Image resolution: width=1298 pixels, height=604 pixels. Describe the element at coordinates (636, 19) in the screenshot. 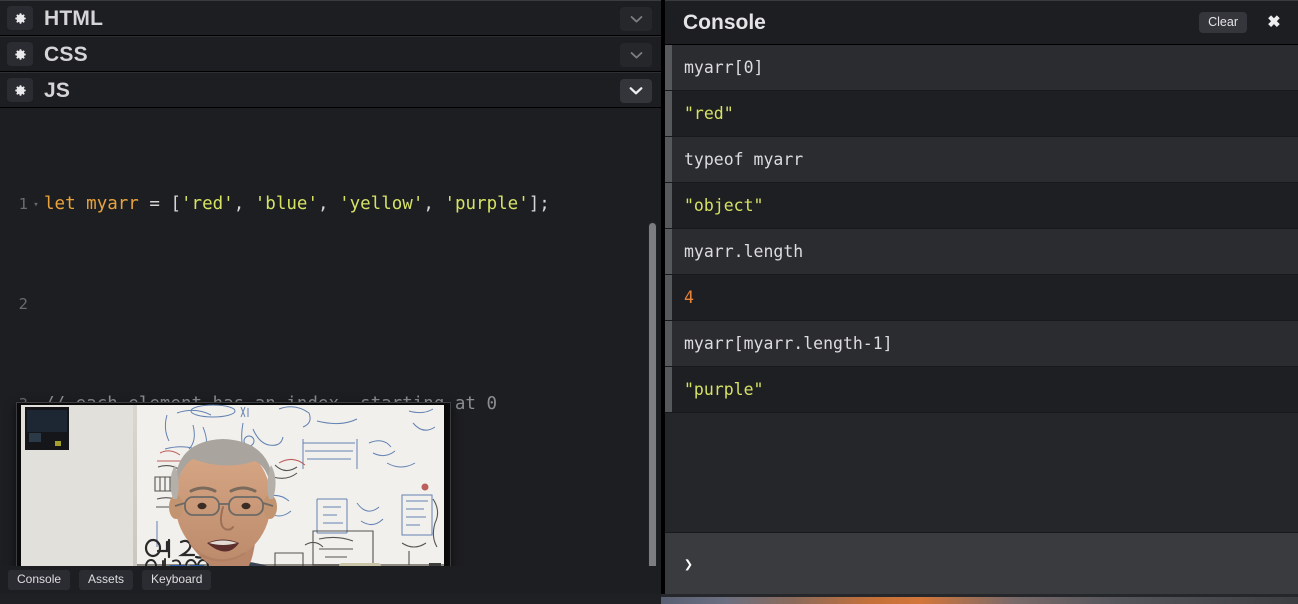

I see `chevron-down-icon-html` at that location.